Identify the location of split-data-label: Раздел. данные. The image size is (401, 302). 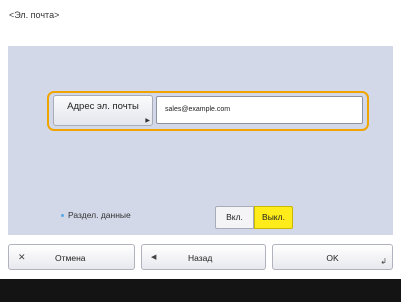
(99, 215).